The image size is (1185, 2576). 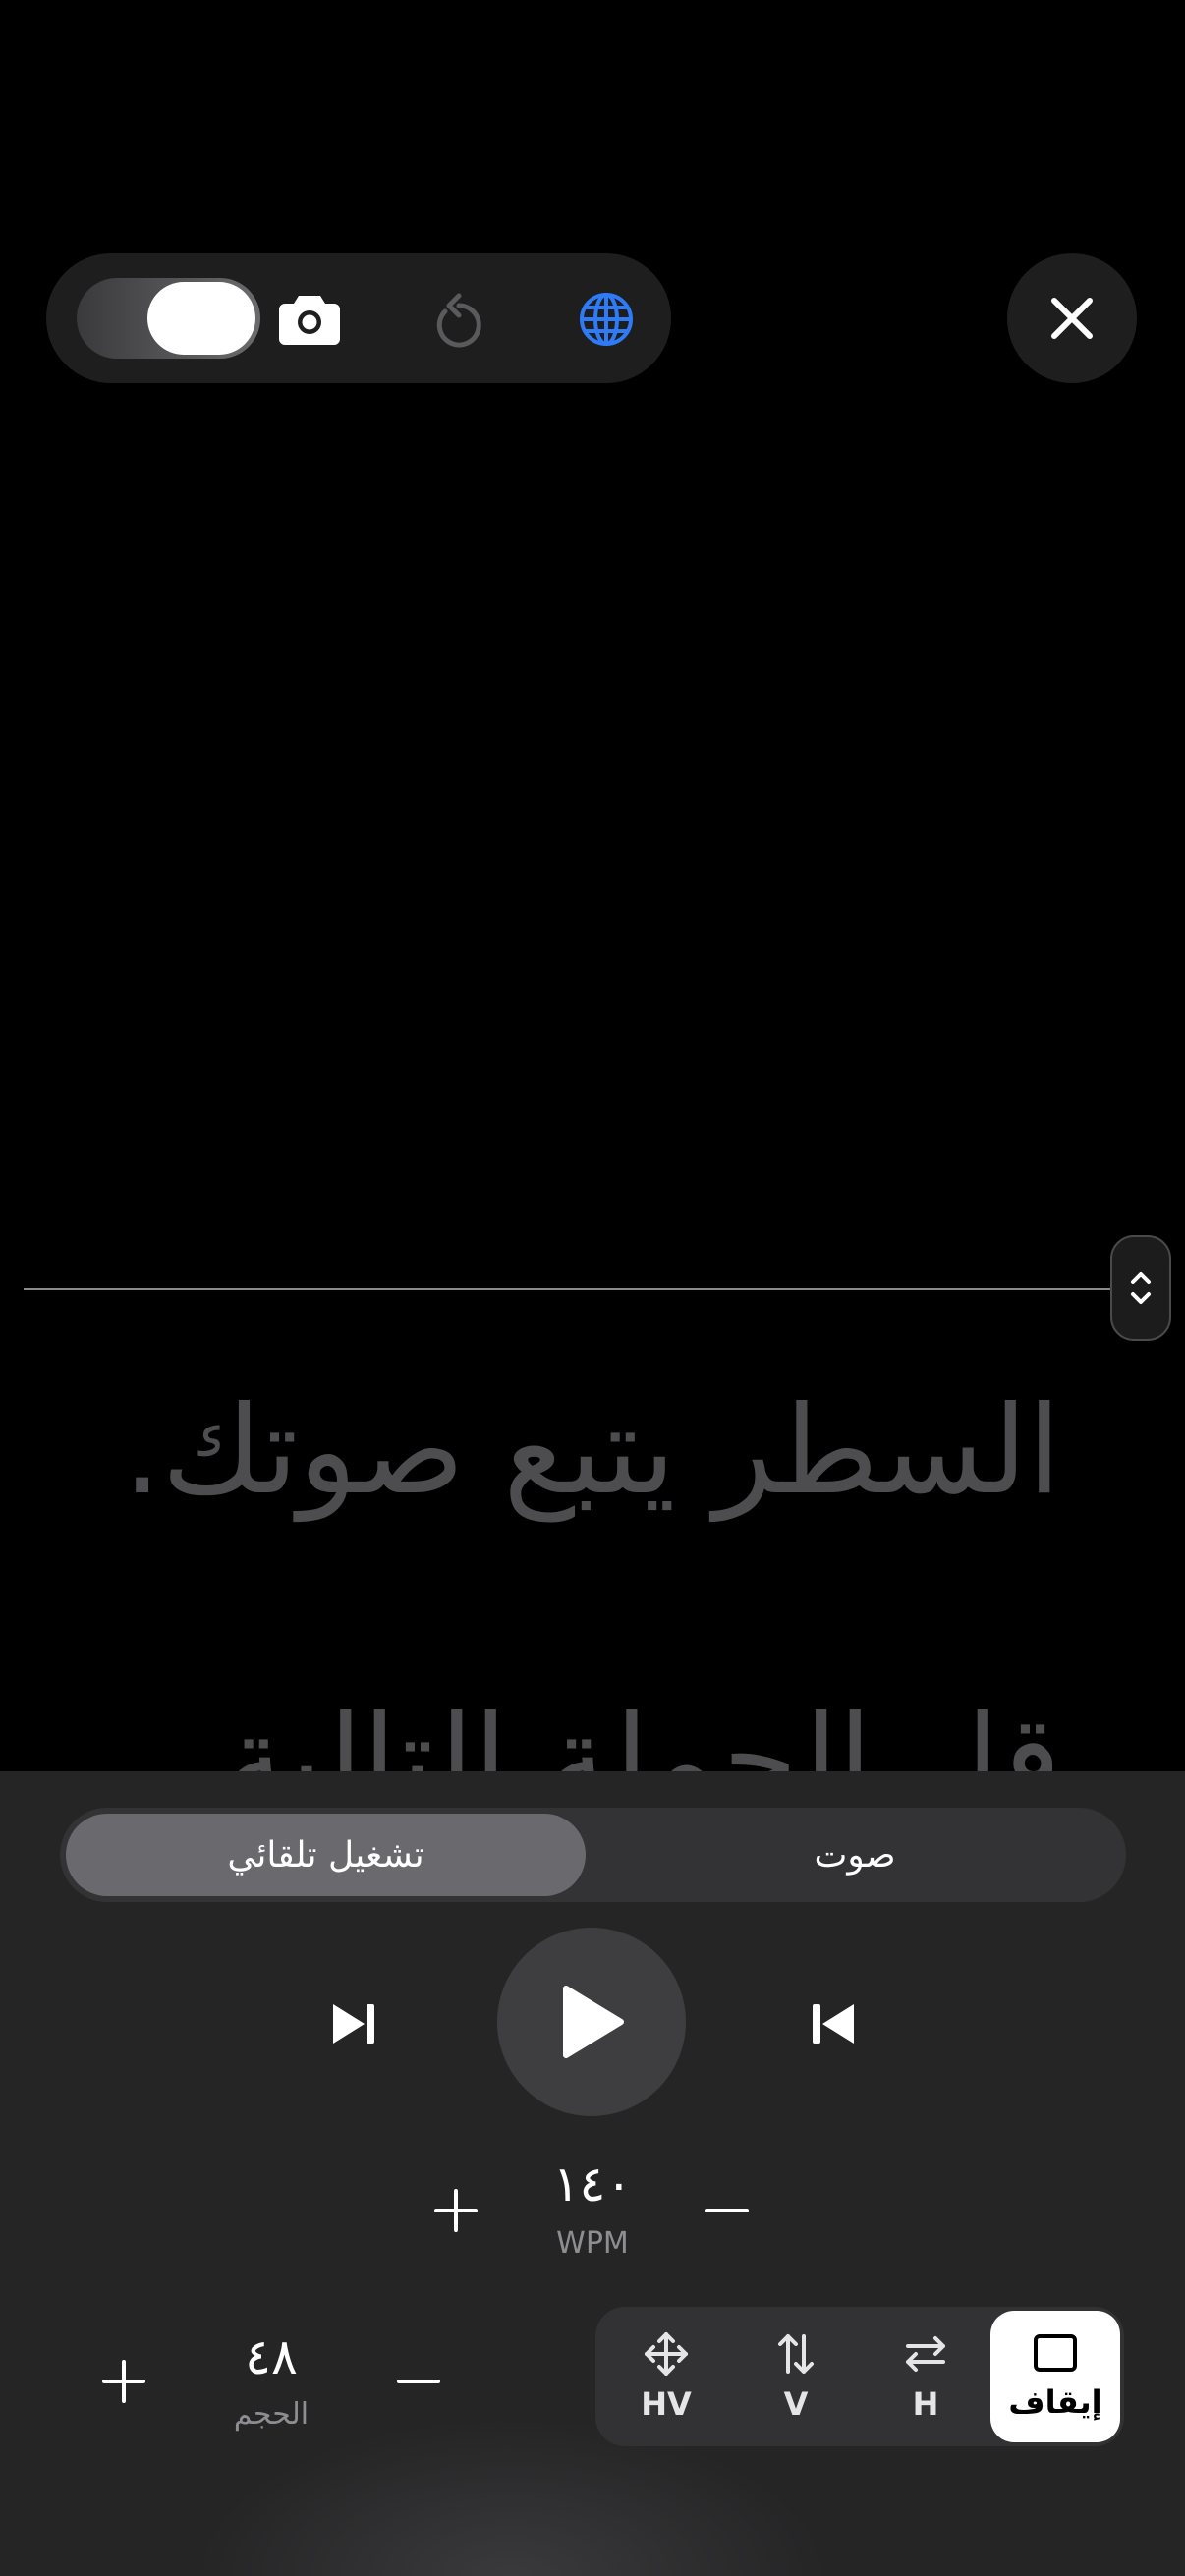 I want to click on skip-back-button, so click(x=834, y=2024).